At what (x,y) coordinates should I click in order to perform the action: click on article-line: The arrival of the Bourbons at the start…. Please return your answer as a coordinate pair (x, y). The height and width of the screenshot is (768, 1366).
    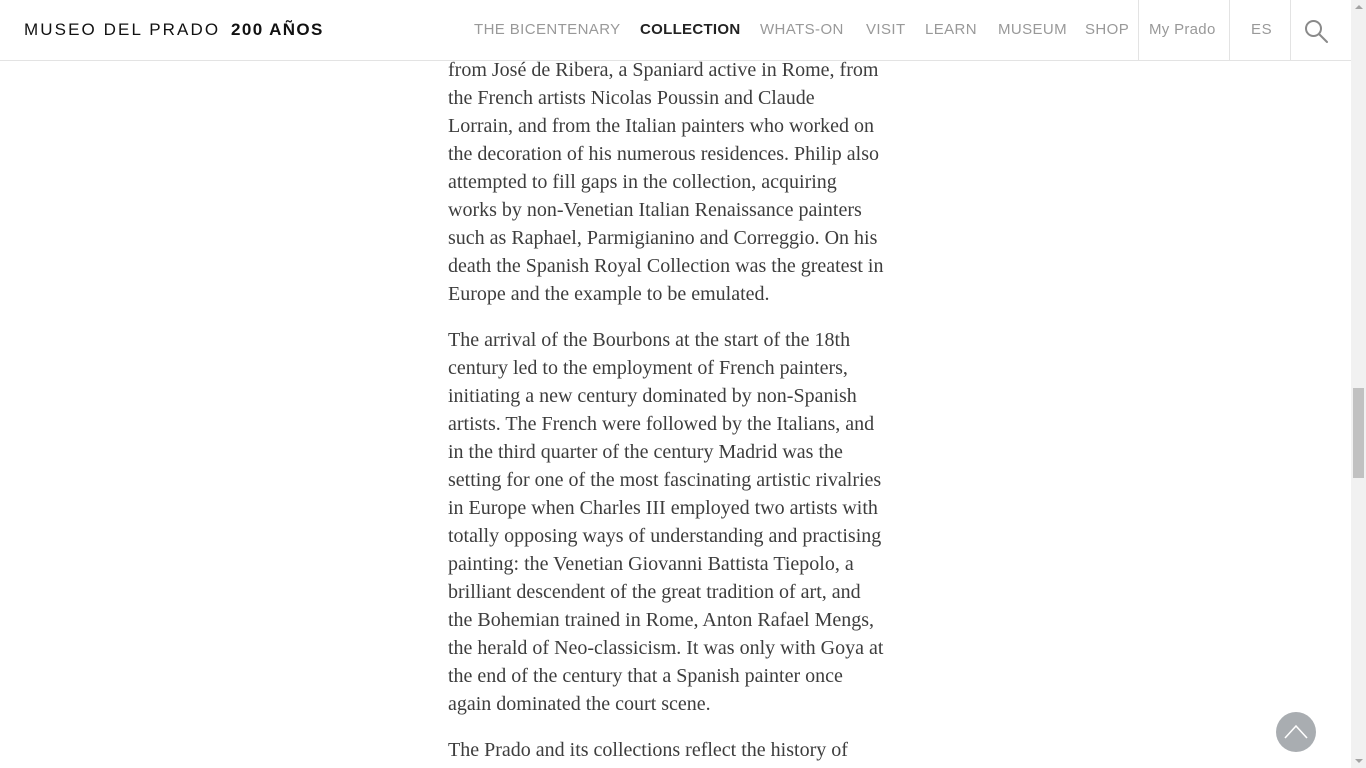
    Looking at the image, I should click on (649, 340).